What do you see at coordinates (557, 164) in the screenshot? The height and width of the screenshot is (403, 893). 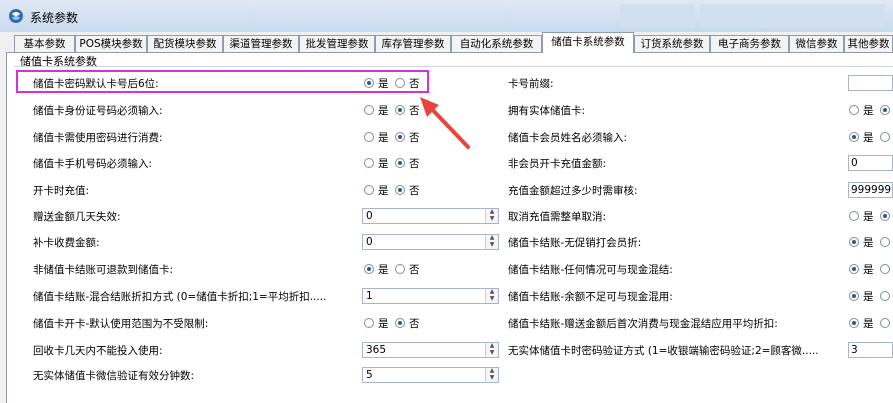 I see `setting-label: 非会员开卡充值金额:` at bounding box center [557, 164].